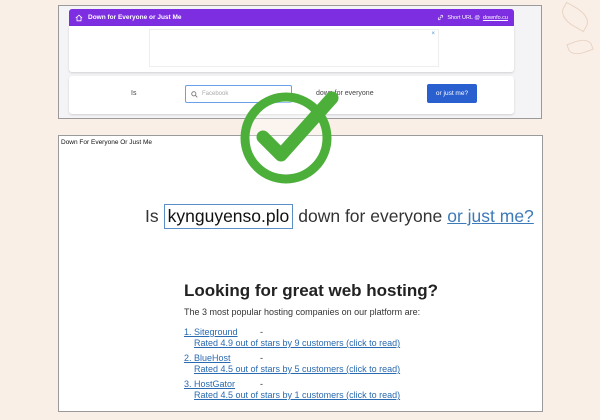 Image resolution: width=600 pixels, height=420 pixels. What do you see at coordinates (194, 94) in the screenshot?
I see `search-icon` at bounding box center [194, 94].